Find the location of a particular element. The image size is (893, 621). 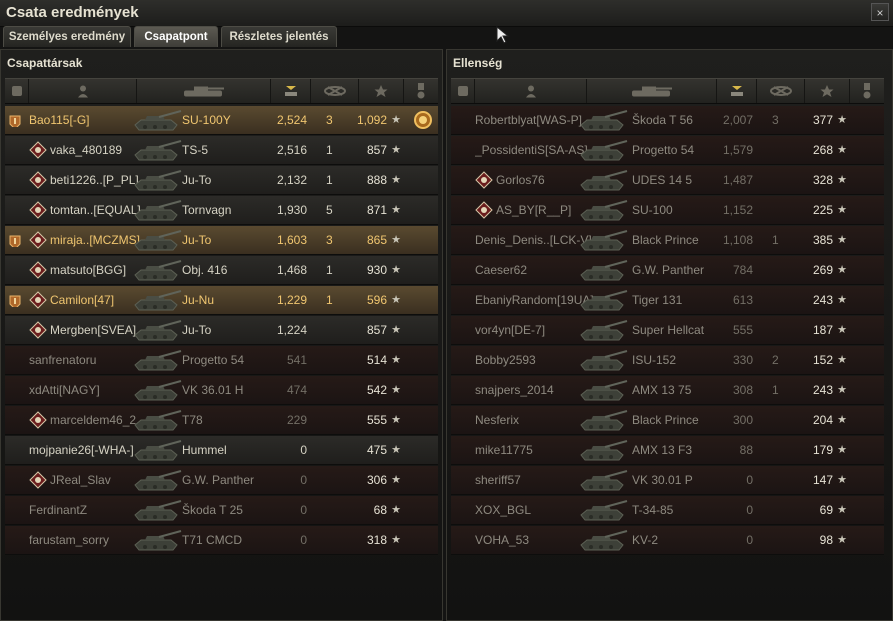

table-row: Bao115[-G] SU-100Y 2,524 3 1,092 ★ is located at coordinates (221, 120).